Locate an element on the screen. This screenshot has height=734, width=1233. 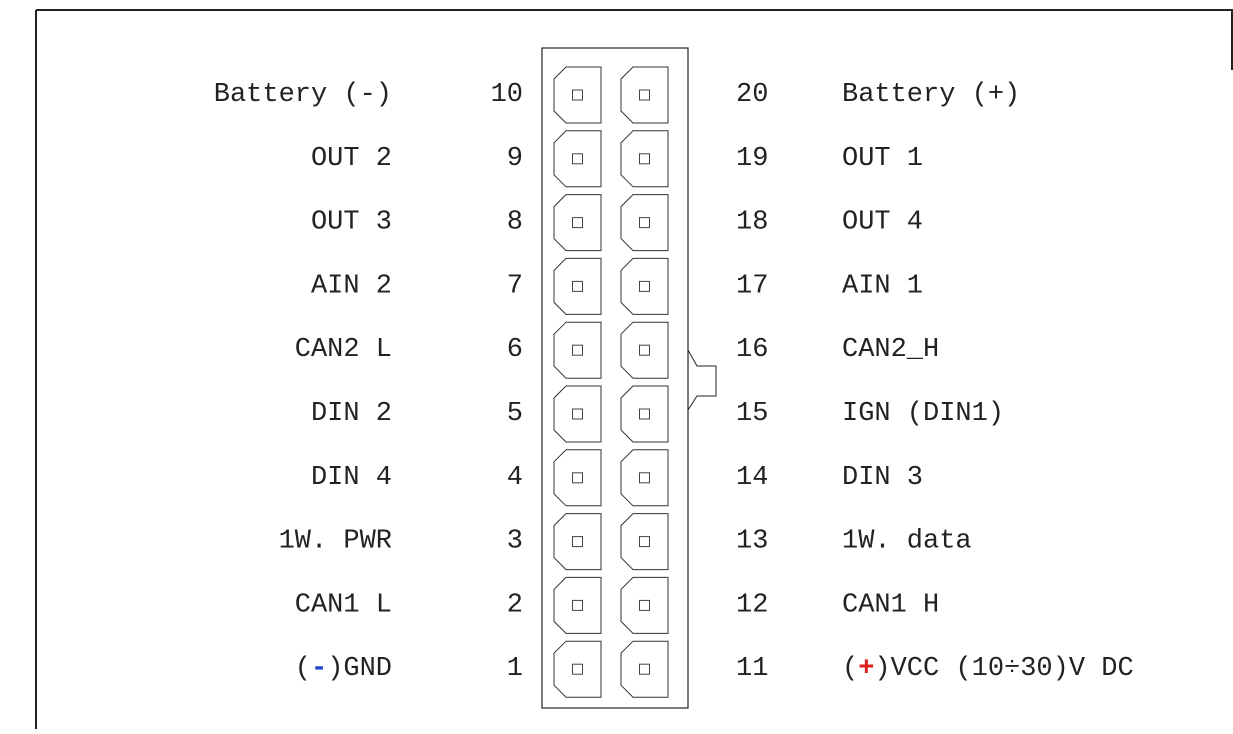
pin-number-12: 12 is located at coordinates (752, 605).